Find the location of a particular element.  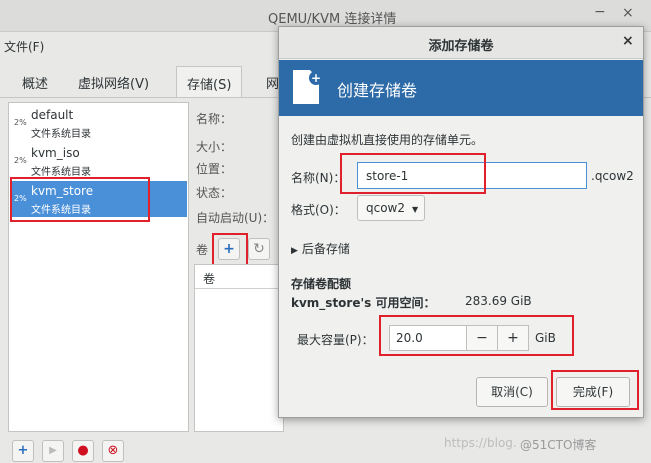

dialog-banner: + 创建存储卷 is located at coordinates (461, 88).